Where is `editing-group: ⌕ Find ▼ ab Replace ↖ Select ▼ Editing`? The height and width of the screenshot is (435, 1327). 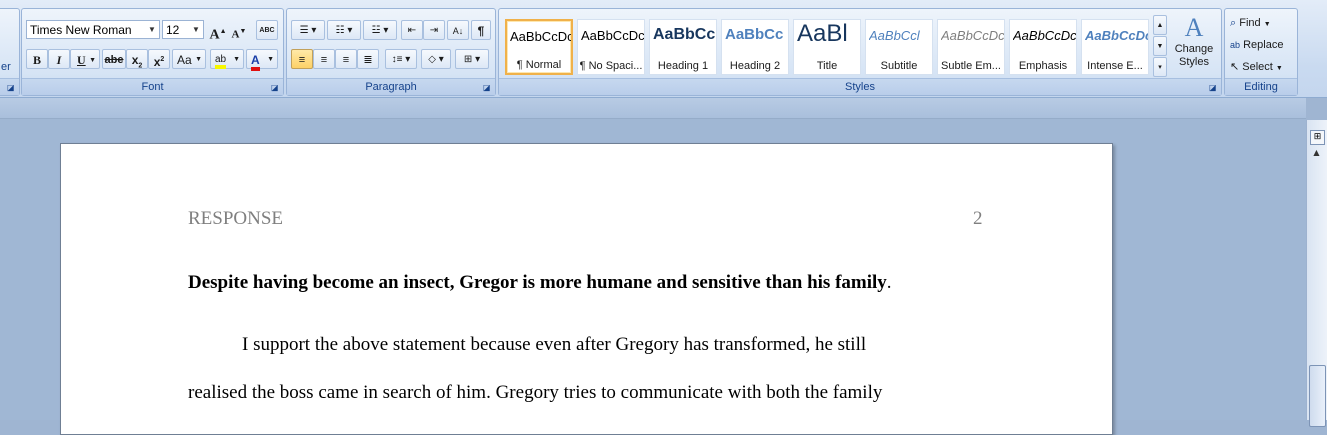
editing-group: ⌕ Find ▼ ab Replace ↖ Select ▼ Editing is located at coordinates (1261, 52).